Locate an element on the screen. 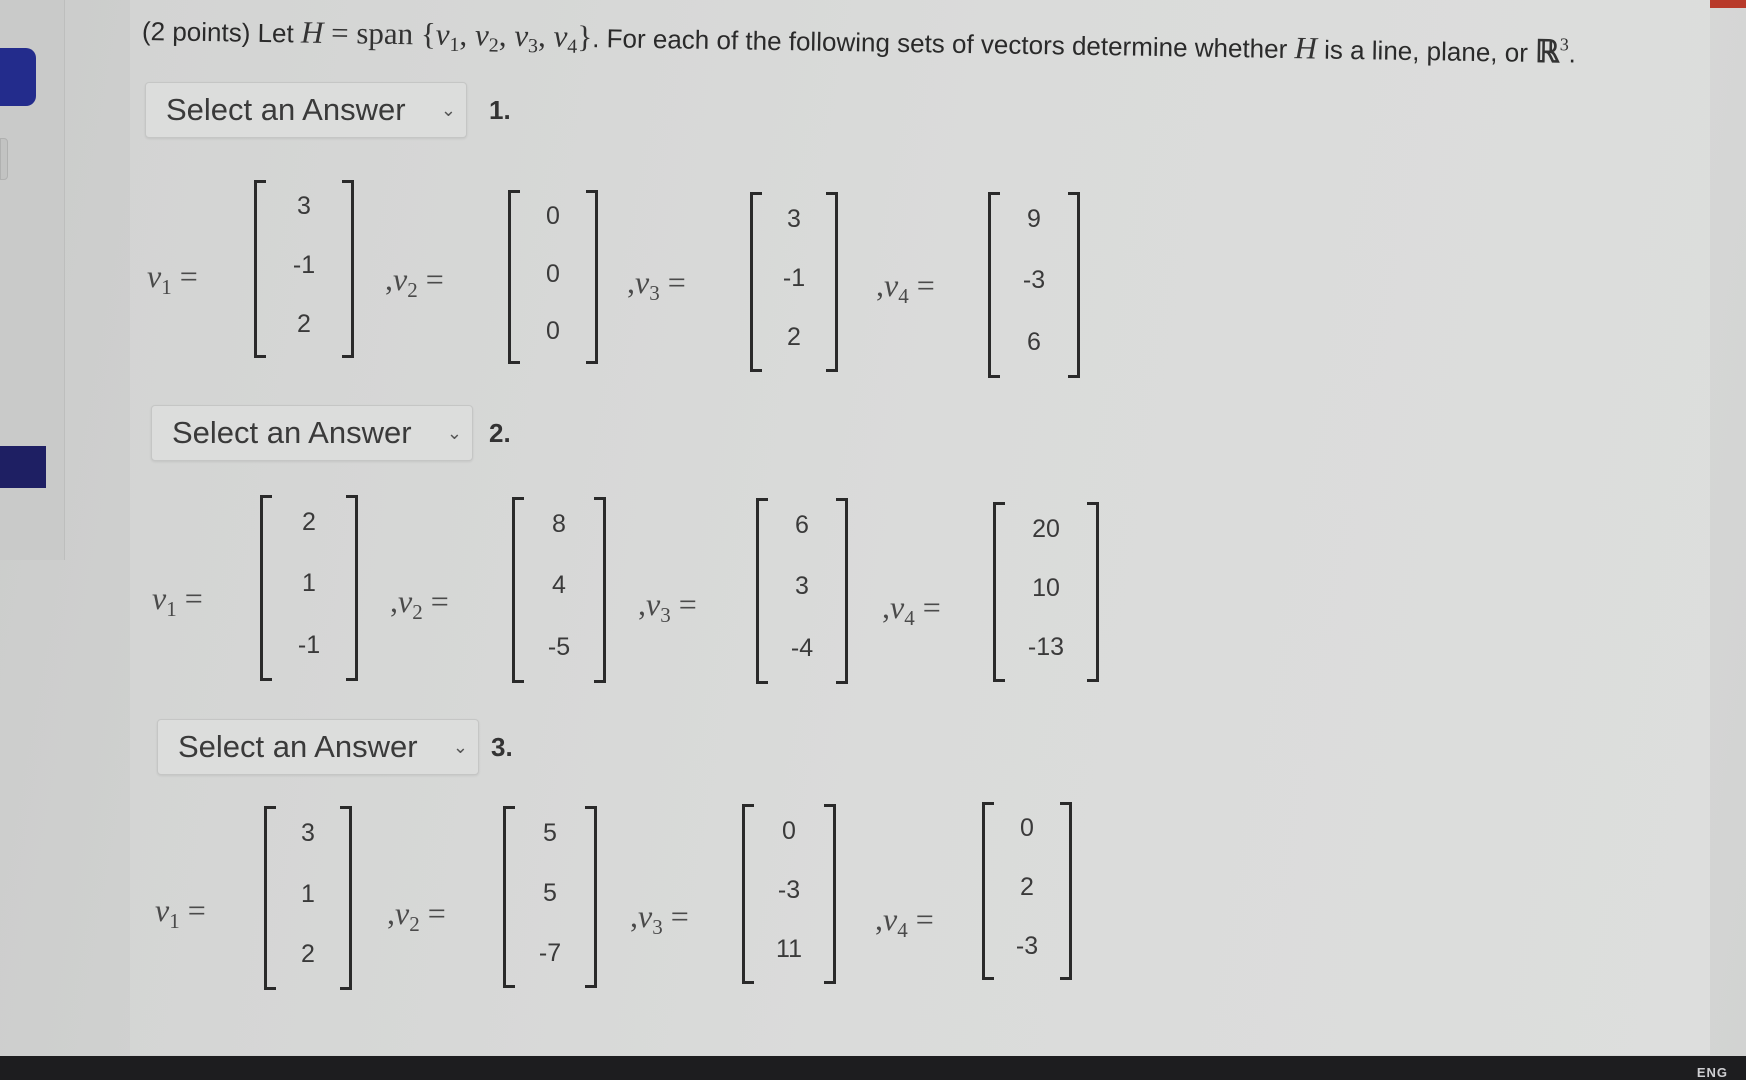 This screenshot has height=1080, width=1746. vector-entry: -7 is located at coordinates (550, 952).